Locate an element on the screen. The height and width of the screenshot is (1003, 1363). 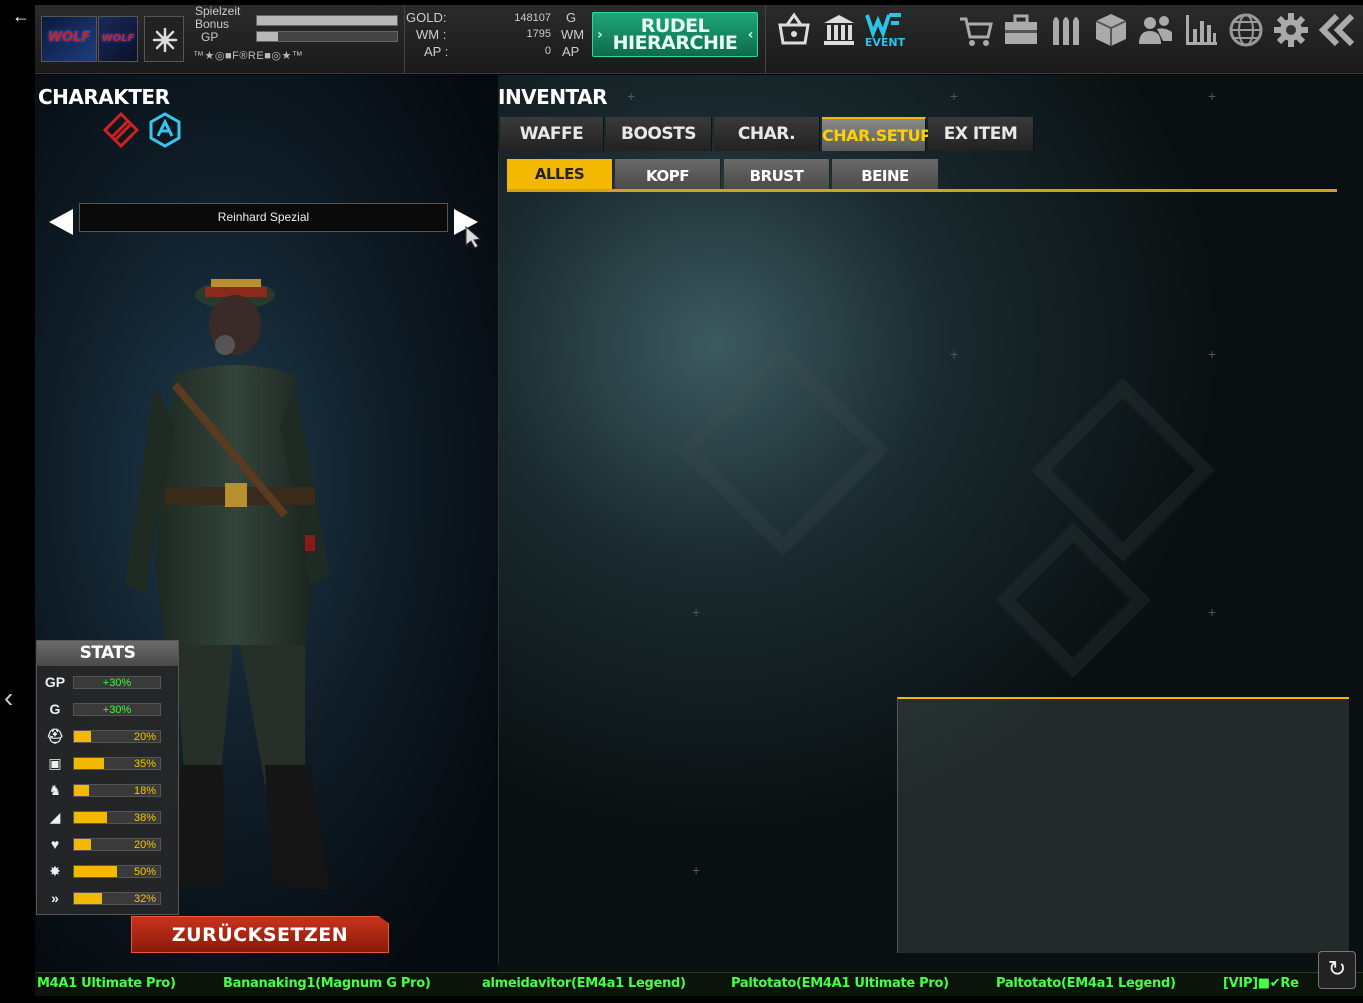
ticker-item: M4A1 Ultimate Pro) is located at coordinates (106, 983).